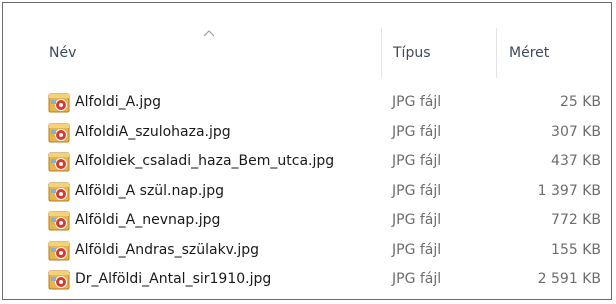 The image size is (616, 304). Describe the element at coordinates (204, 161) in the screenshot. I see `file-name: Alfoldiek_csaladi_haza_Bem_utca.jpg` at that location.